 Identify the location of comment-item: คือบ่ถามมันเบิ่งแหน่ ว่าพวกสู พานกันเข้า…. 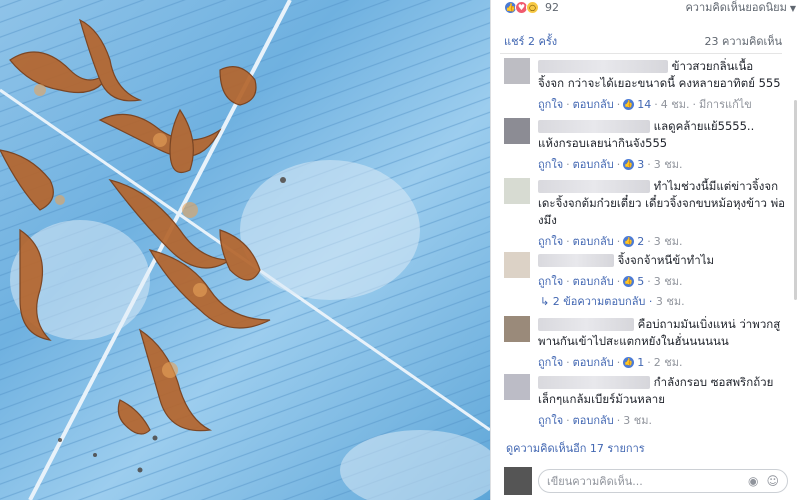
(647, 343).